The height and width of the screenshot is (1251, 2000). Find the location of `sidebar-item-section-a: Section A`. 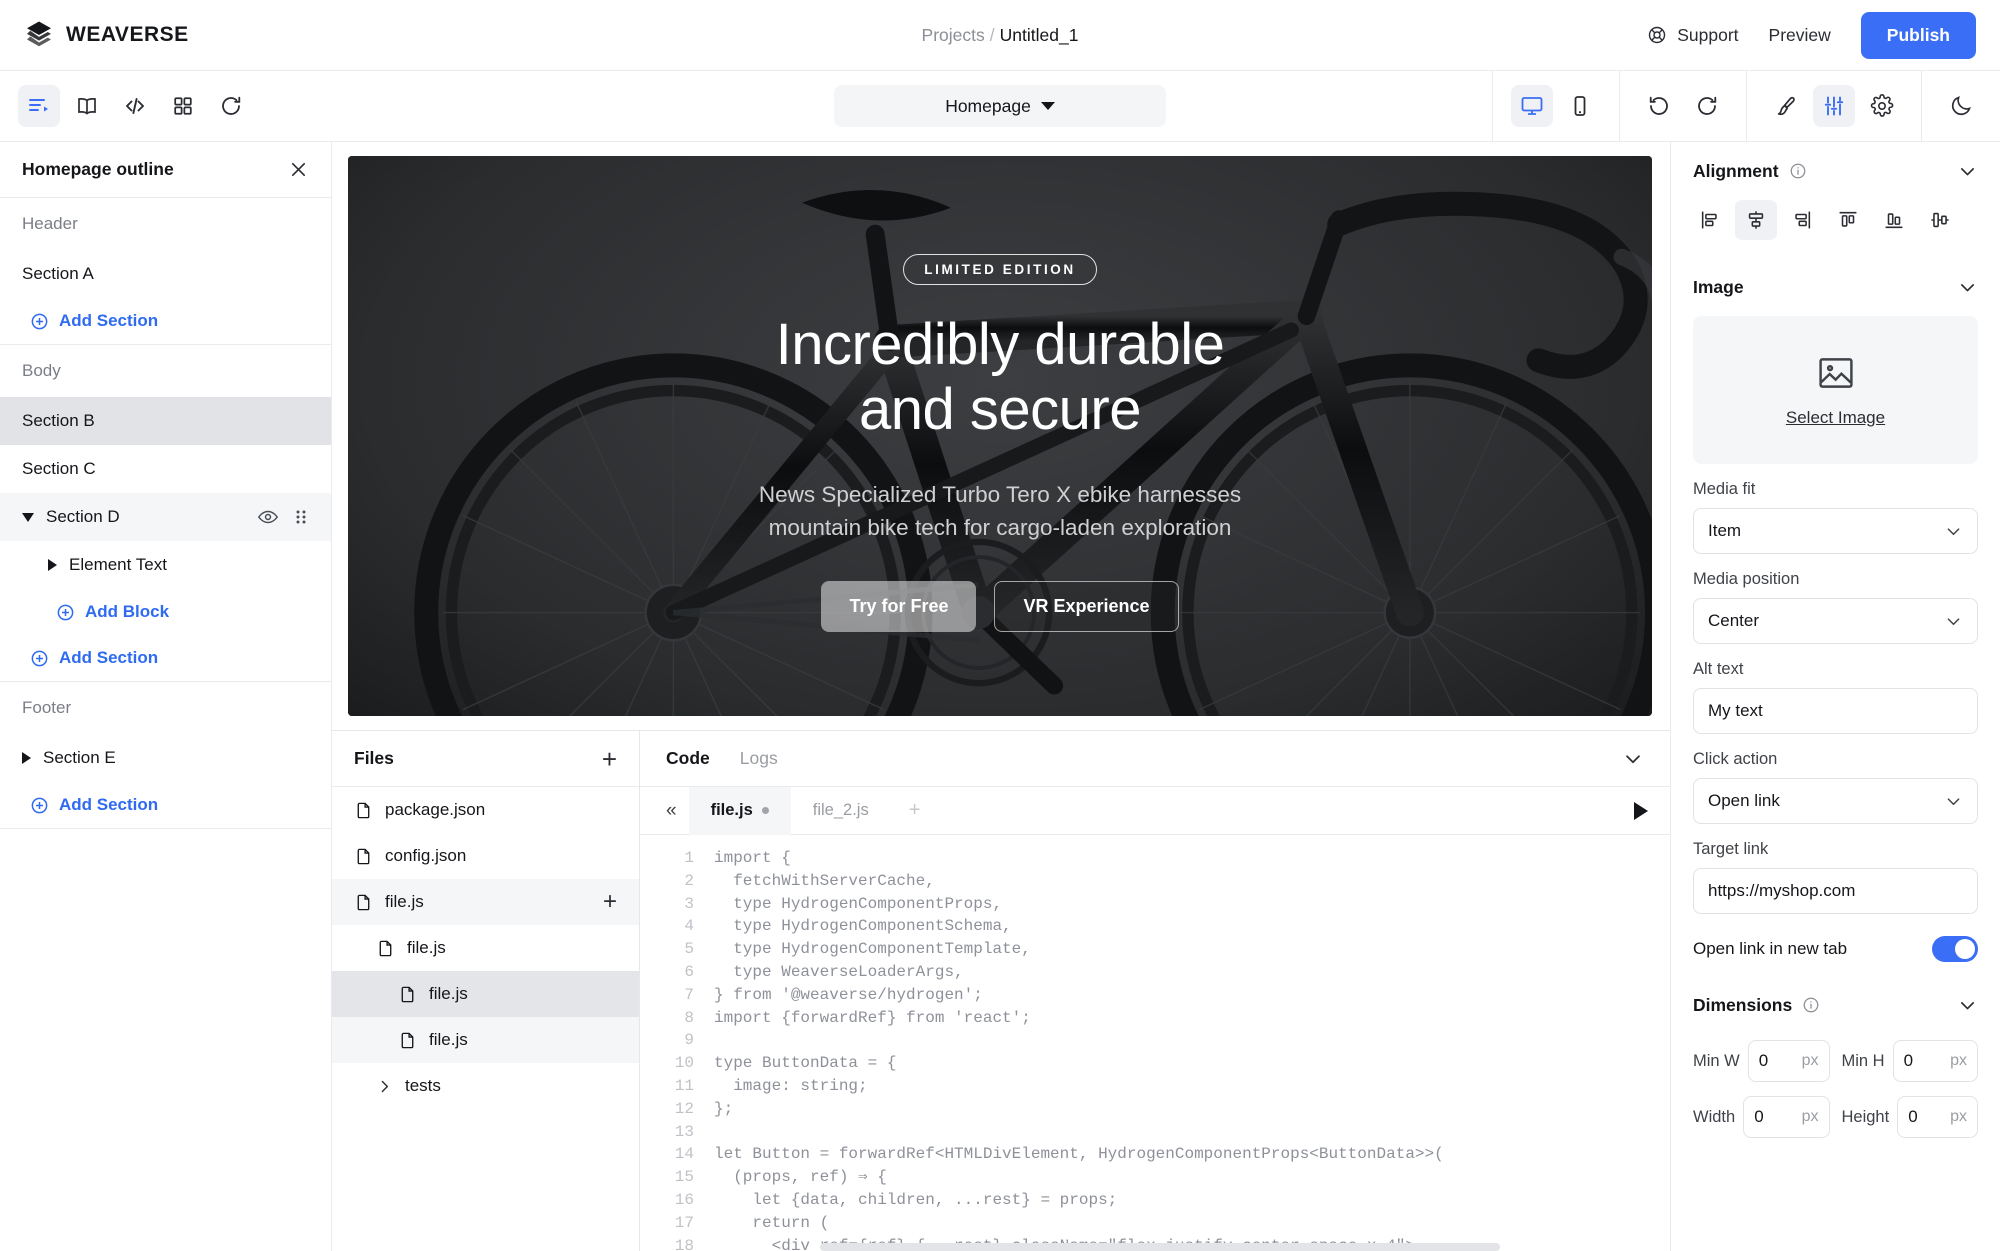

sidebar-item-section-a: Section A is located at coordinates (165, 274).